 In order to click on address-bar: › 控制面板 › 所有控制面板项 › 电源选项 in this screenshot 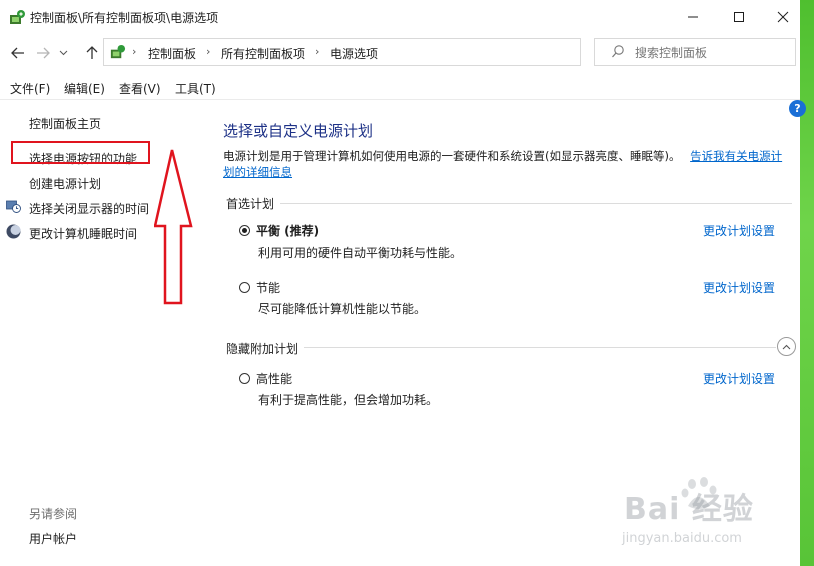, I will do `click(388, 52)`.